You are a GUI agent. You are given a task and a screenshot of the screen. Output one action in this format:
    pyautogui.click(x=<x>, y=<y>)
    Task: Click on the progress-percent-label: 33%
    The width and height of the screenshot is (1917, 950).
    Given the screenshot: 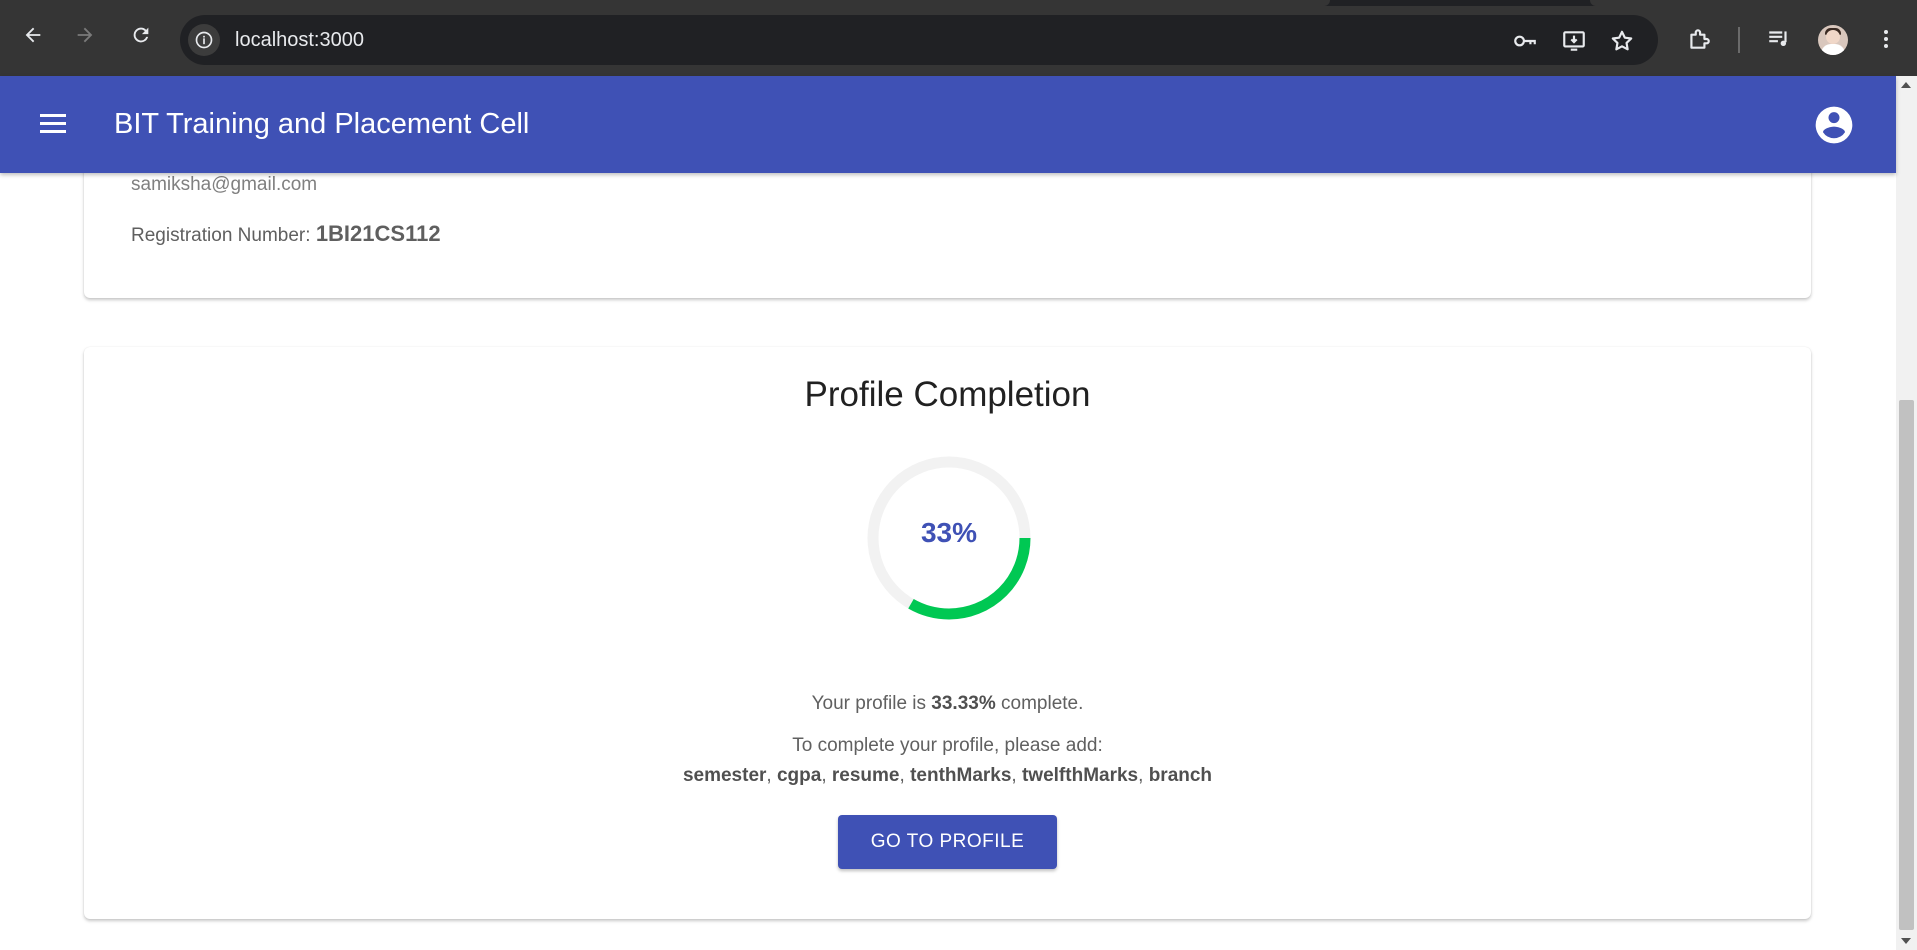 What is the action you would take?
    pyautogui.click(x=949, y=532)
    